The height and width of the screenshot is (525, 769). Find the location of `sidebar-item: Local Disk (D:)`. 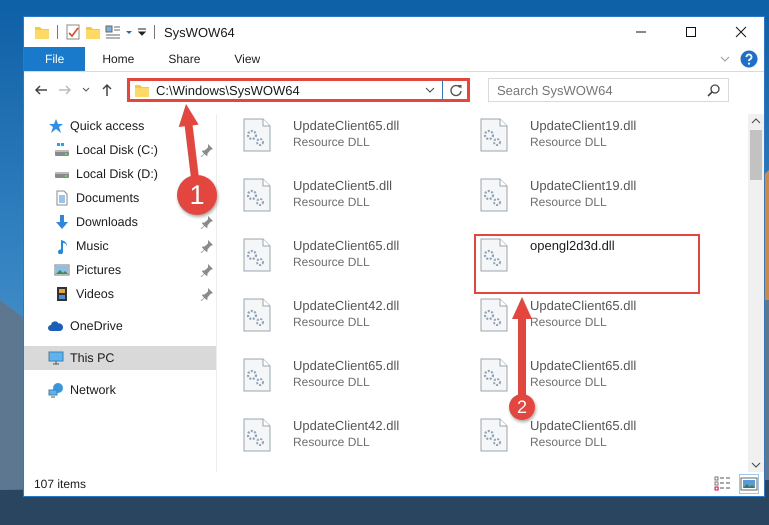

sidebar-item: Local Disk (D:) is located at coordinates (106, 174).